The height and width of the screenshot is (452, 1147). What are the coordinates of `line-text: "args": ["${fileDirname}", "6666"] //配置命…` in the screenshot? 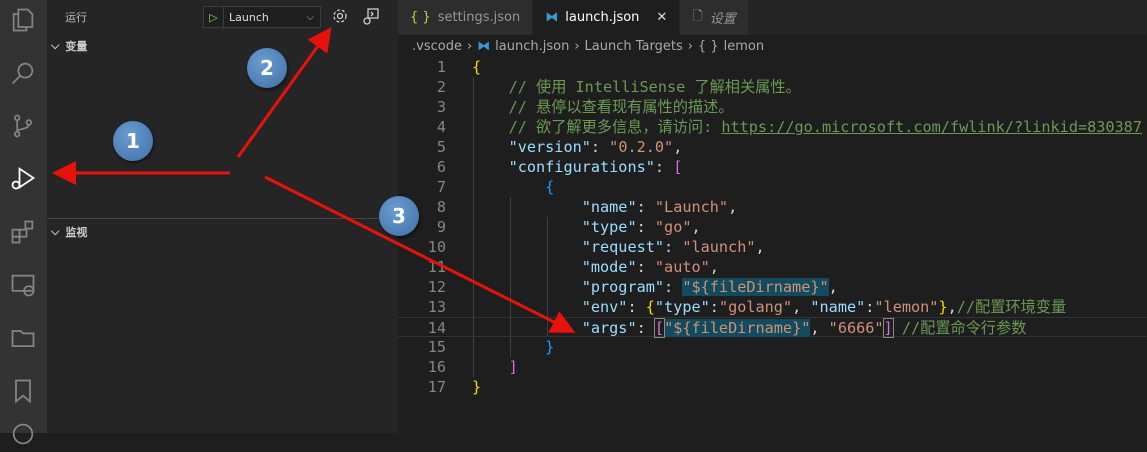 It's located at (749, 328).